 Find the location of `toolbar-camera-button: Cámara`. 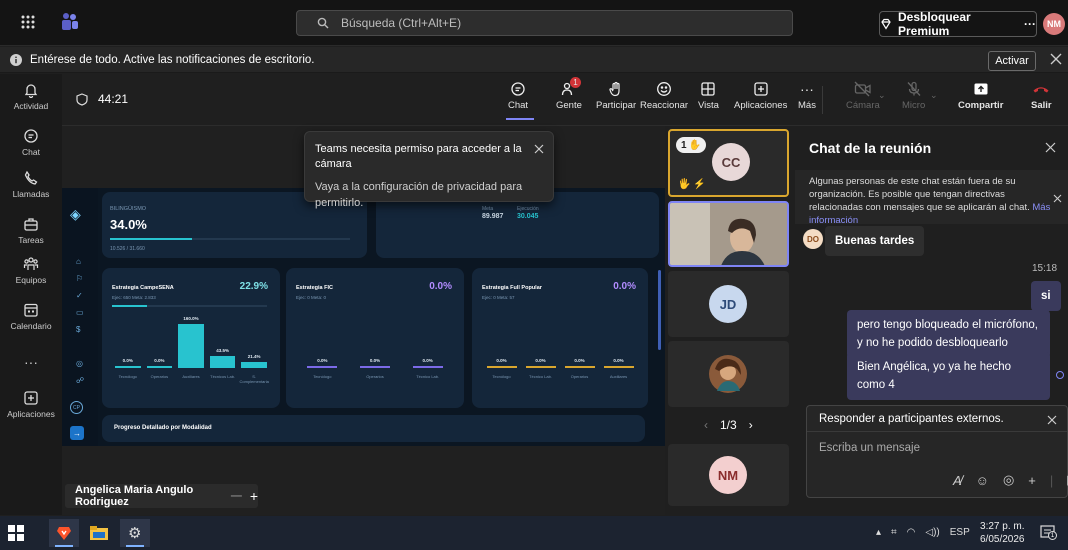

toolbar-camera-button: Cámara is located at coordinates (863, 96).